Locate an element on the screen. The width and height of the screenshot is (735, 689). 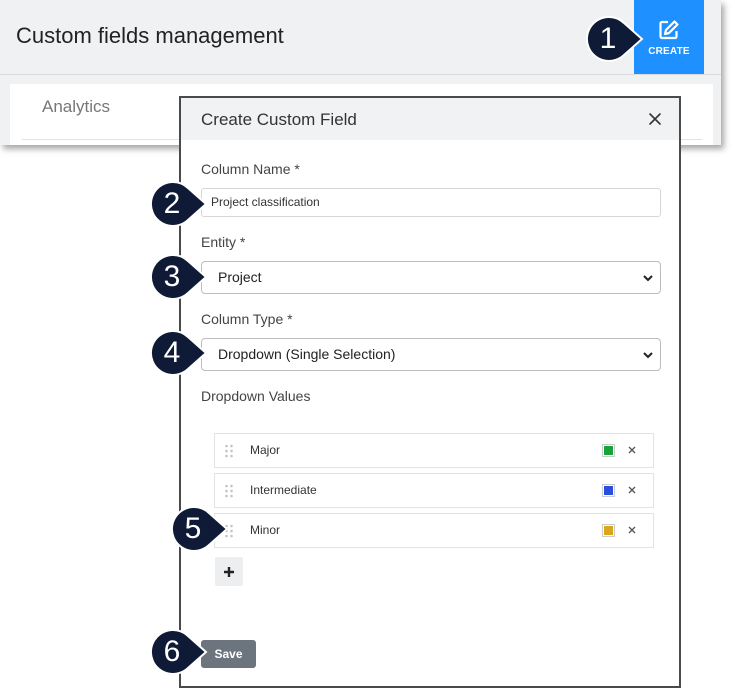
callout-marker: 1 is located at coordinates (615, 39).